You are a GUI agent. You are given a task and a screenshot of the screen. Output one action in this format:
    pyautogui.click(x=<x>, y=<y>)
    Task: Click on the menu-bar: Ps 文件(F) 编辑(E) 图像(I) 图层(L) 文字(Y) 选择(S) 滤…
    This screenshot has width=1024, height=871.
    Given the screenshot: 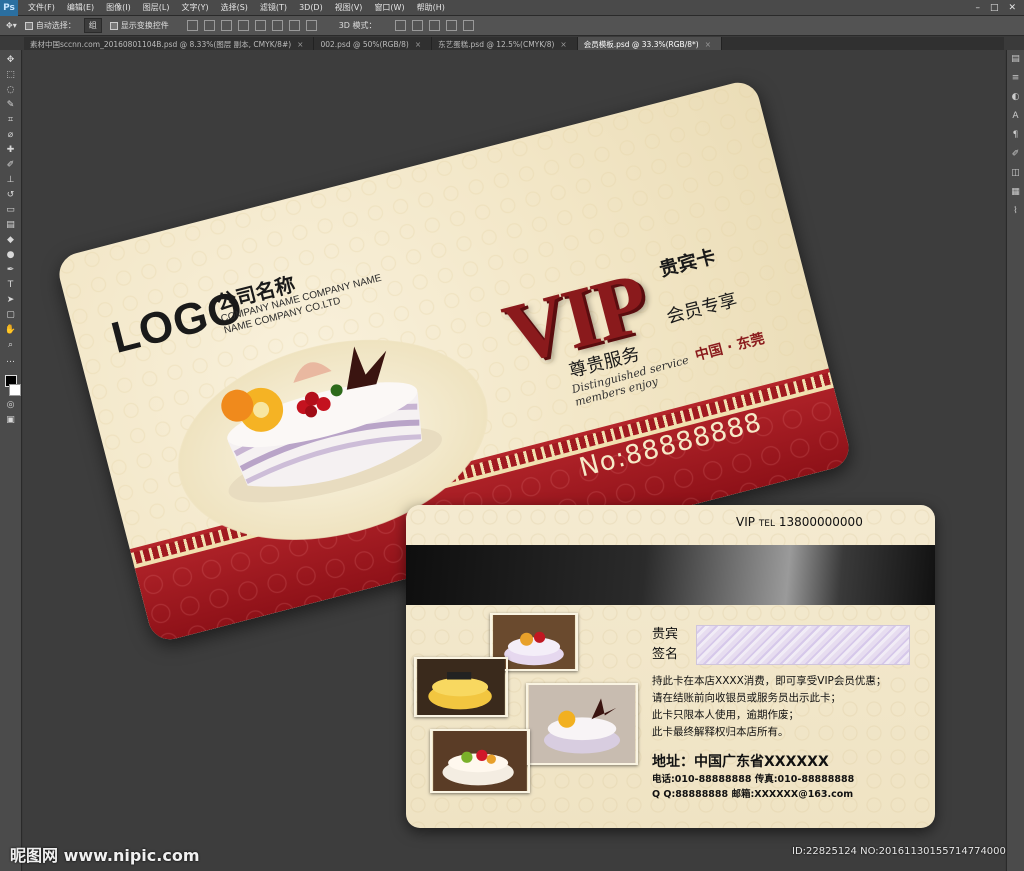 What is the action you would take?
    pyautogui.click(x=512, y=8)
    